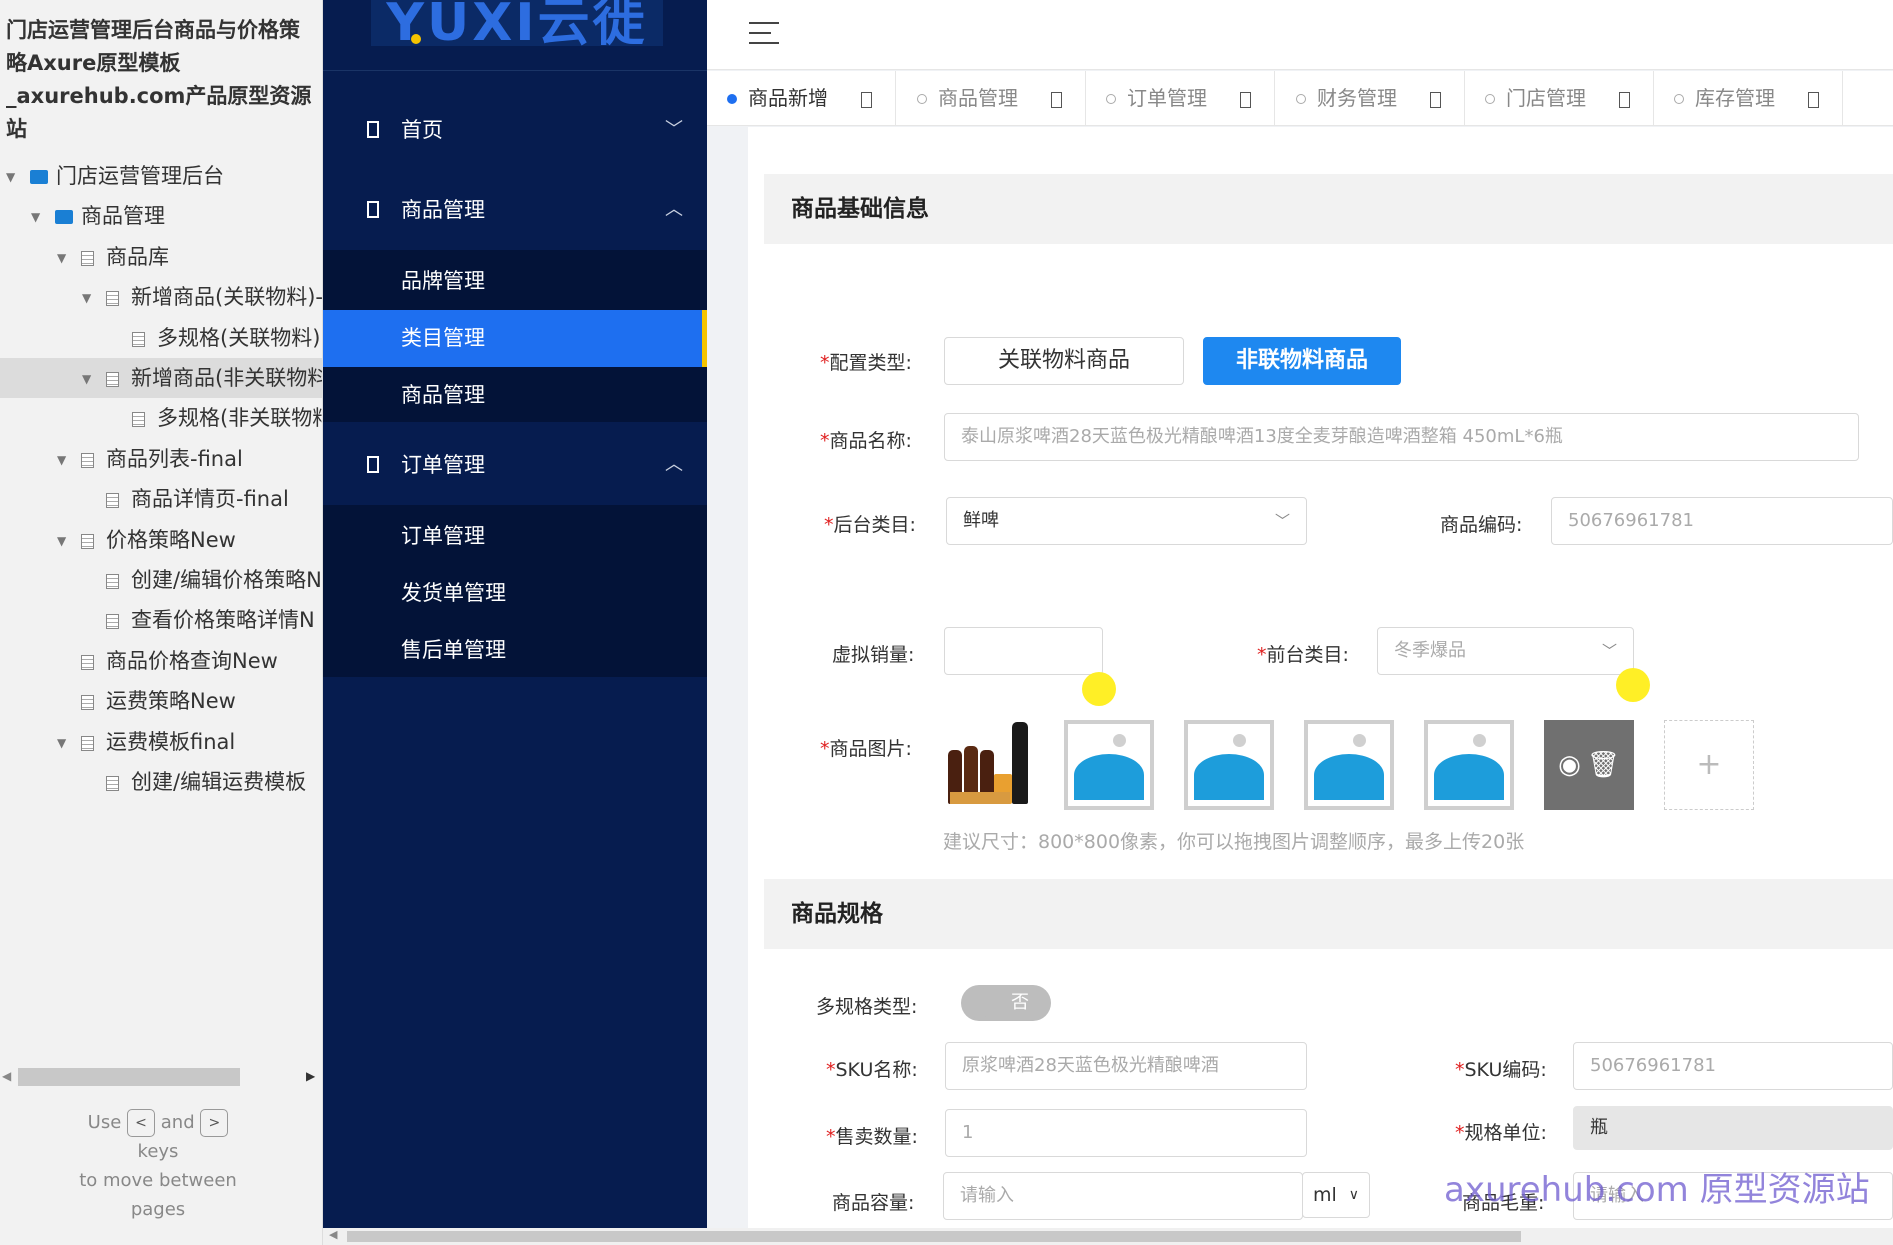 The width and height of the screenshot is (1893, 1245). I want to click on sku-name-input: 原浆啤酒28天蓝色极光精酿啤酒, so click(1126, 1066).